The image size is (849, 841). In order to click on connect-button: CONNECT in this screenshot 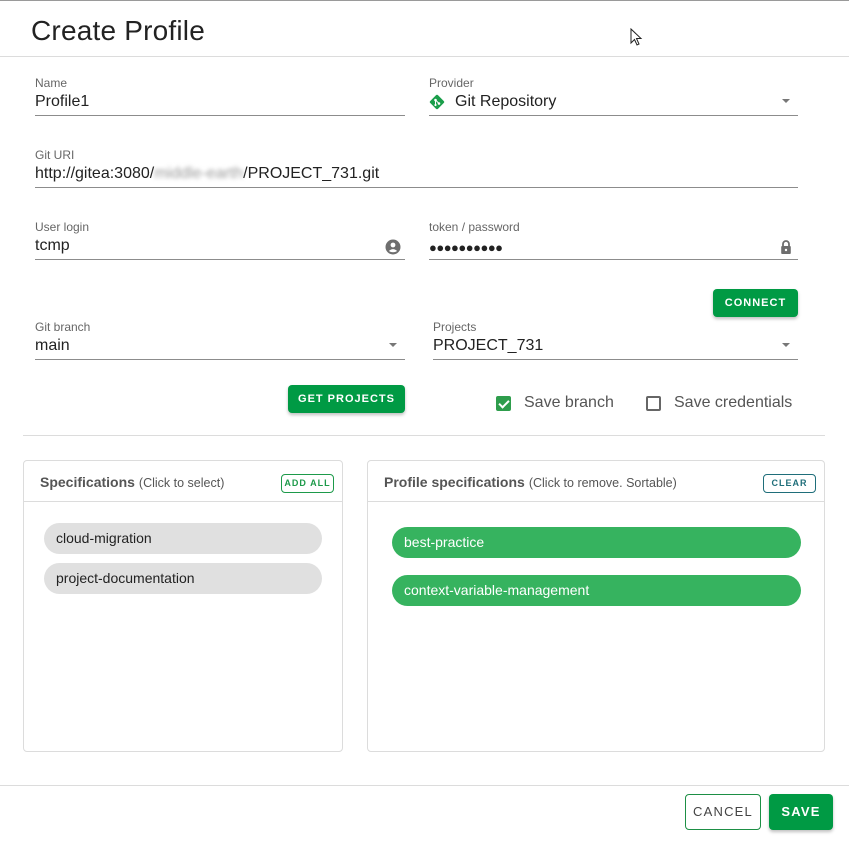, I will do `click(755, 303)`.